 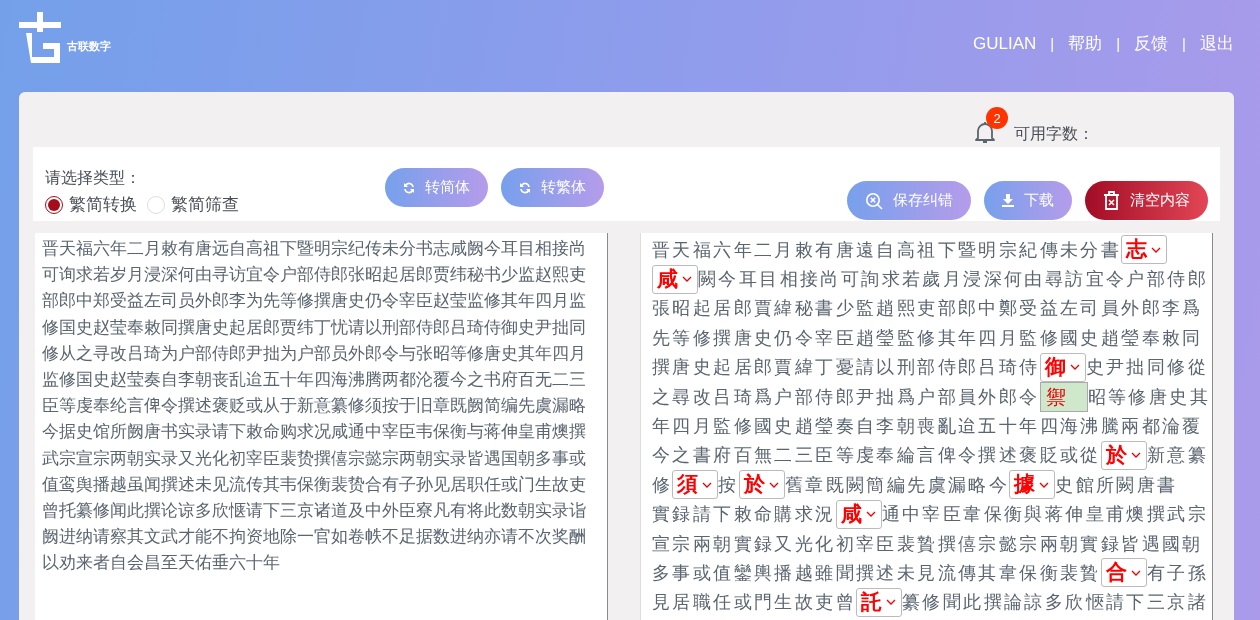 What do you see at coordinates (1062, 367) in the screenshot?
I see `correction-dropdown: 御` at bounding box center [1062, 367].